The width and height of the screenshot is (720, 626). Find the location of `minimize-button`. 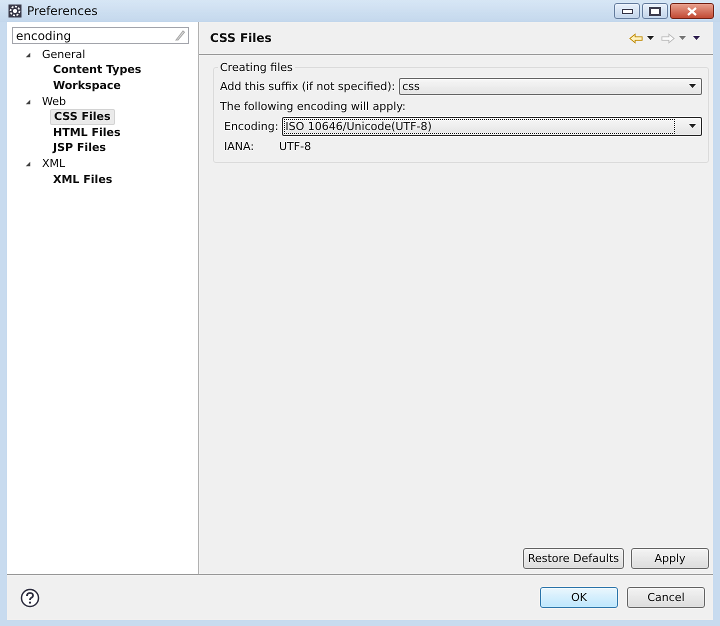

minimize-button is located at coordinates (627, 11).